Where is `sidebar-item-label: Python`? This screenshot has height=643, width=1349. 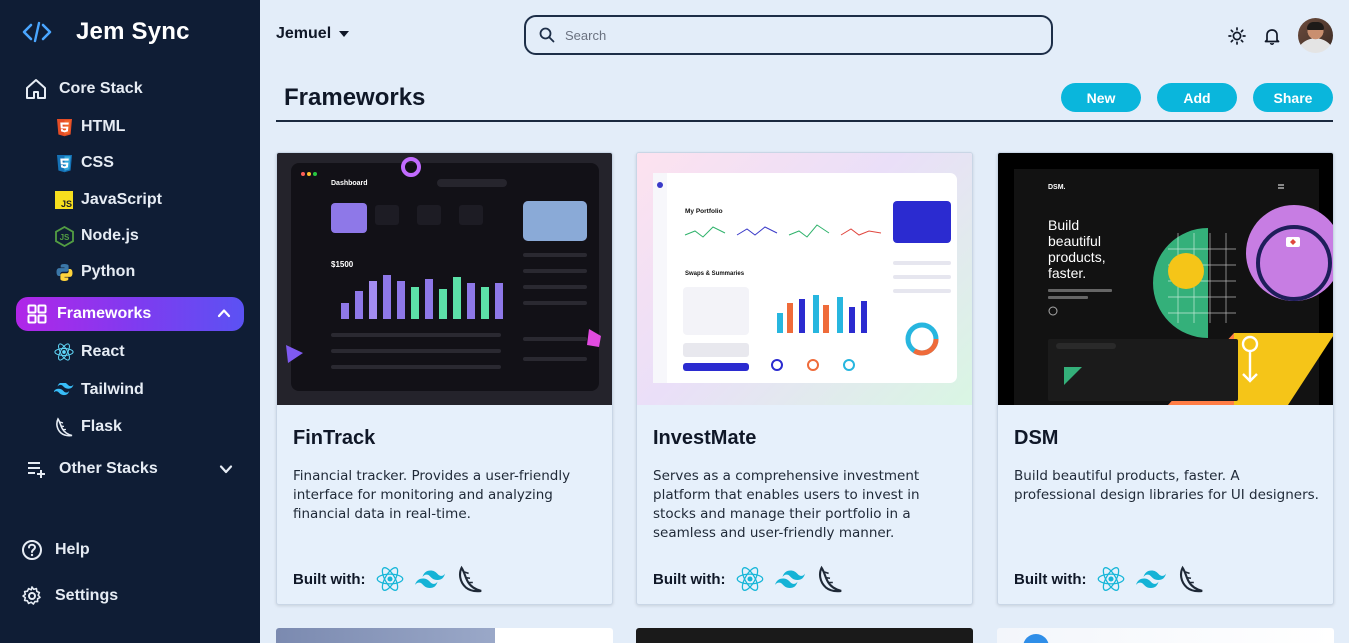 sidebar-item-label: Python is located at coordinates (108, 271).